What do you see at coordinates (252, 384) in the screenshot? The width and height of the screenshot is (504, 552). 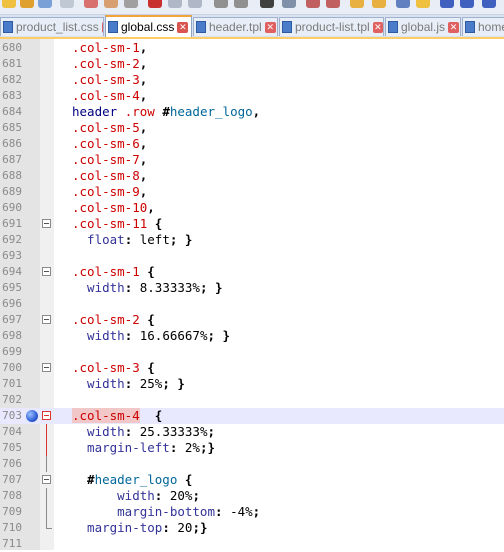 I see `code-line: 701 width: 25%; }` at bounding box center [252, 384].